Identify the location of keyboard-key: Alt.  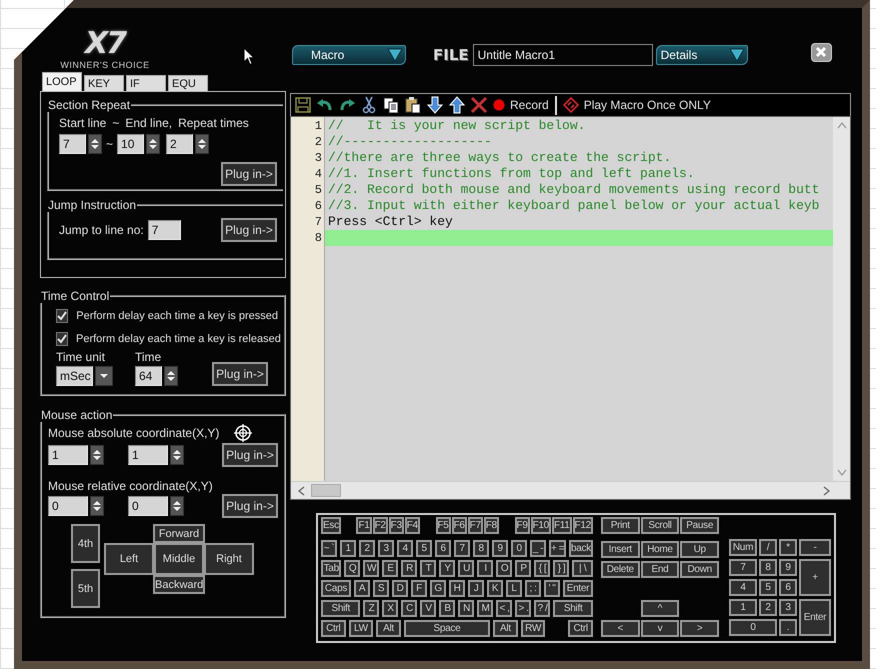
(388, 628).